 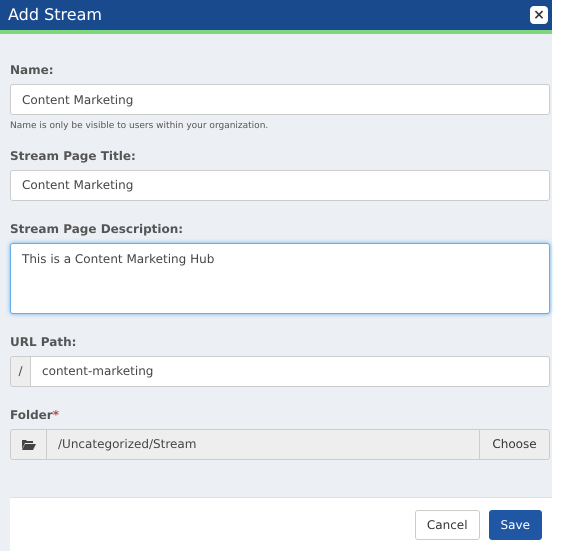 What do you see at coordinates (290, 371) in the screenshot?
I see `url-path-field: content-marketing` at bounding box center [290, 371].